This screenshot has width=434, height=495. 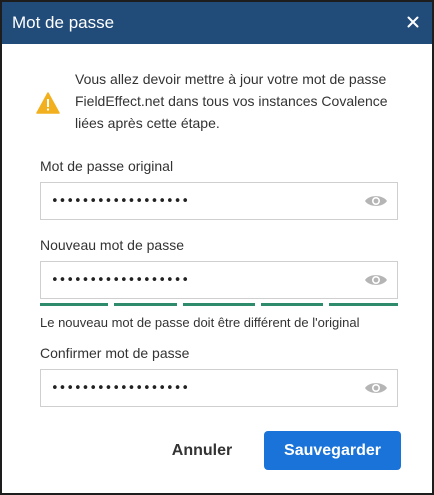 I want to click on new-password-input, so click(x=196, y=280).